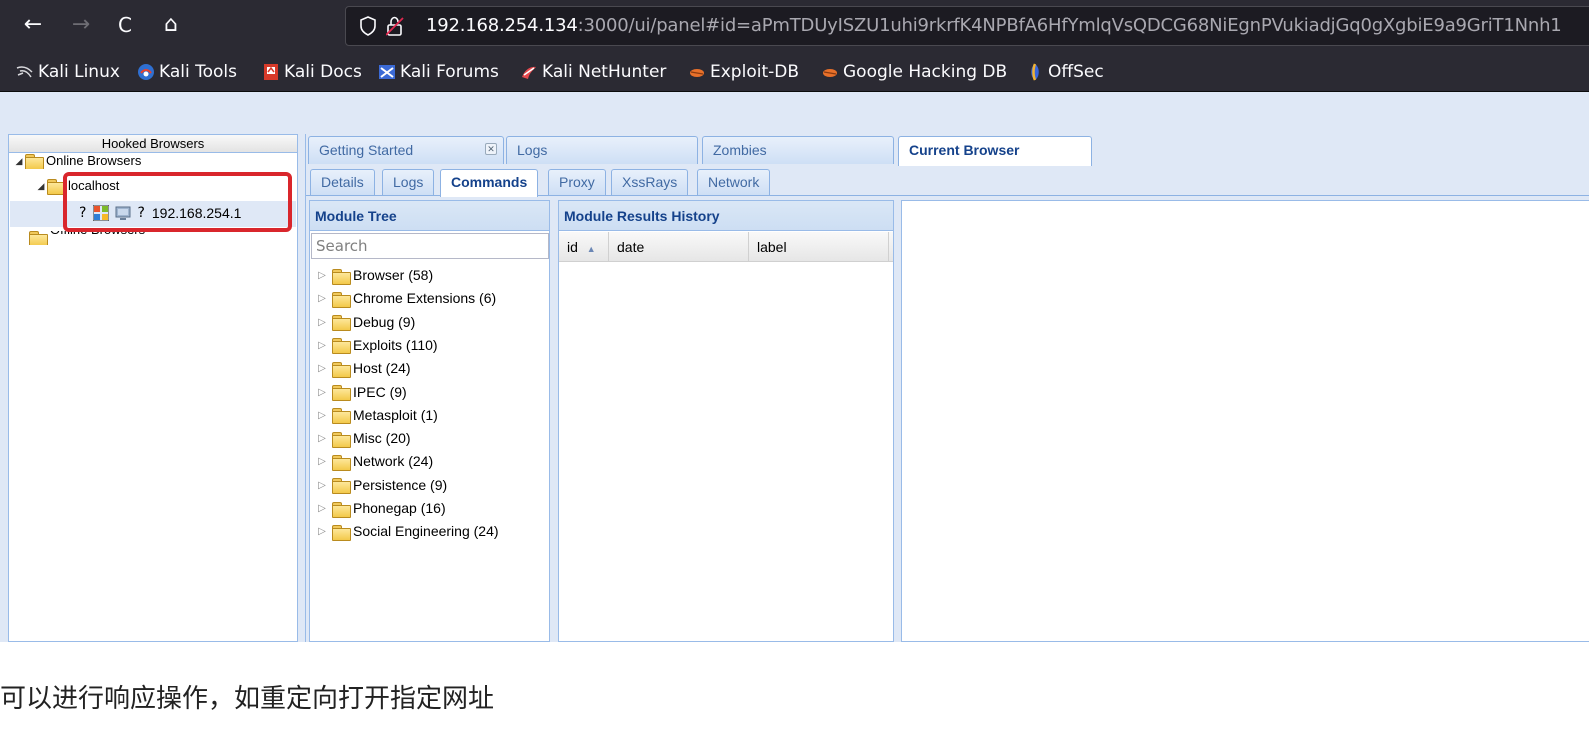 The height and width of the screenshot is (729, 1589). I want to click on subtab-details: Details, so click(342, 182).